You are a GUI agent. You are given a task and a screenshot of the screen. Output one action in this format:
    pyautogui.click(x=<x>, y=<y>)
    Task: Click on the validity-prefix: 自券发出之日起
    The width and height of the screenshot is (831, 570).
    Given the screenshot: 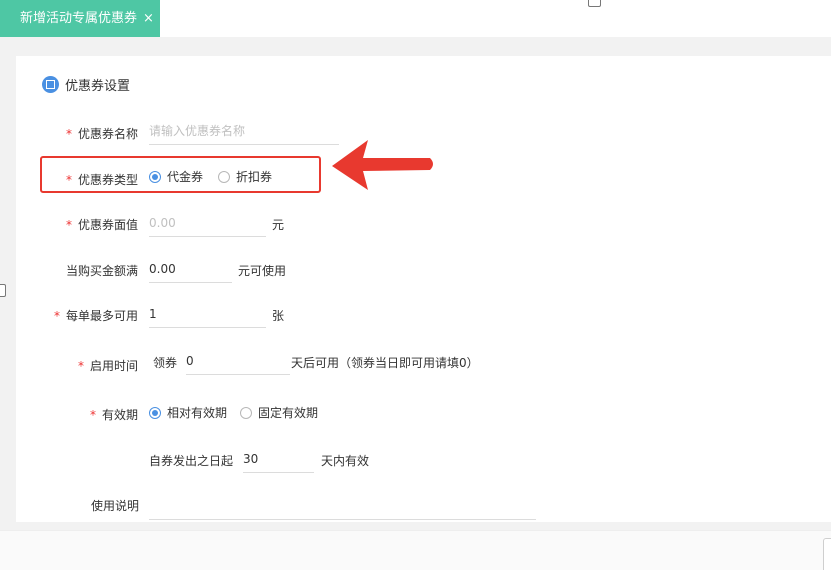 What is the action you would take?
    pyautogui.click(x=191, y=461)
    